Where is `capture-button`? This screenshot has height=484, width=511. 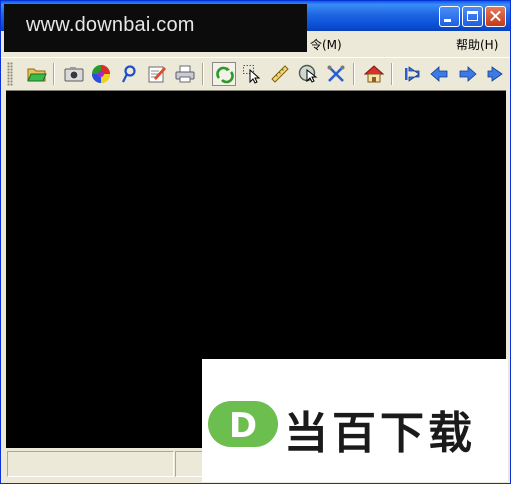 capture-button is located at coordinates (74, 74).